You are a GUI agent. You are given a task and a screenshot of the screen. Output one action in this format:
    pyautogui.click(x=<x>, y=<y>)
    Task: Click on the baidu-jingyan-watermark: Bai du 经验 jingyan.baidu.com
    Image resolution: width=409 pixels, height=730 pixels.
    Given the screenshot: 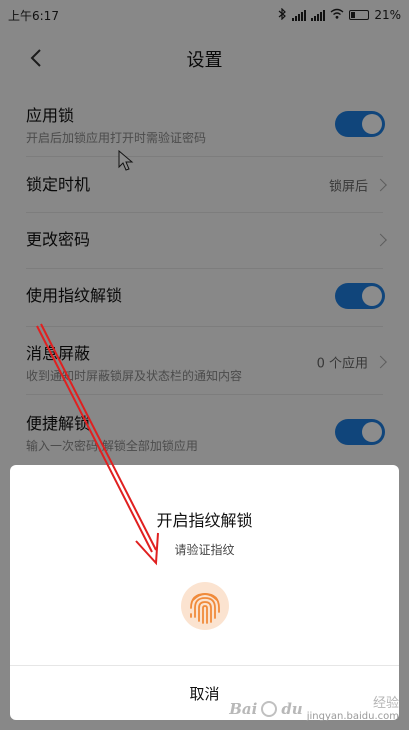 What is the action you would take?
    pyautogui.click(x=314, y=708)
    